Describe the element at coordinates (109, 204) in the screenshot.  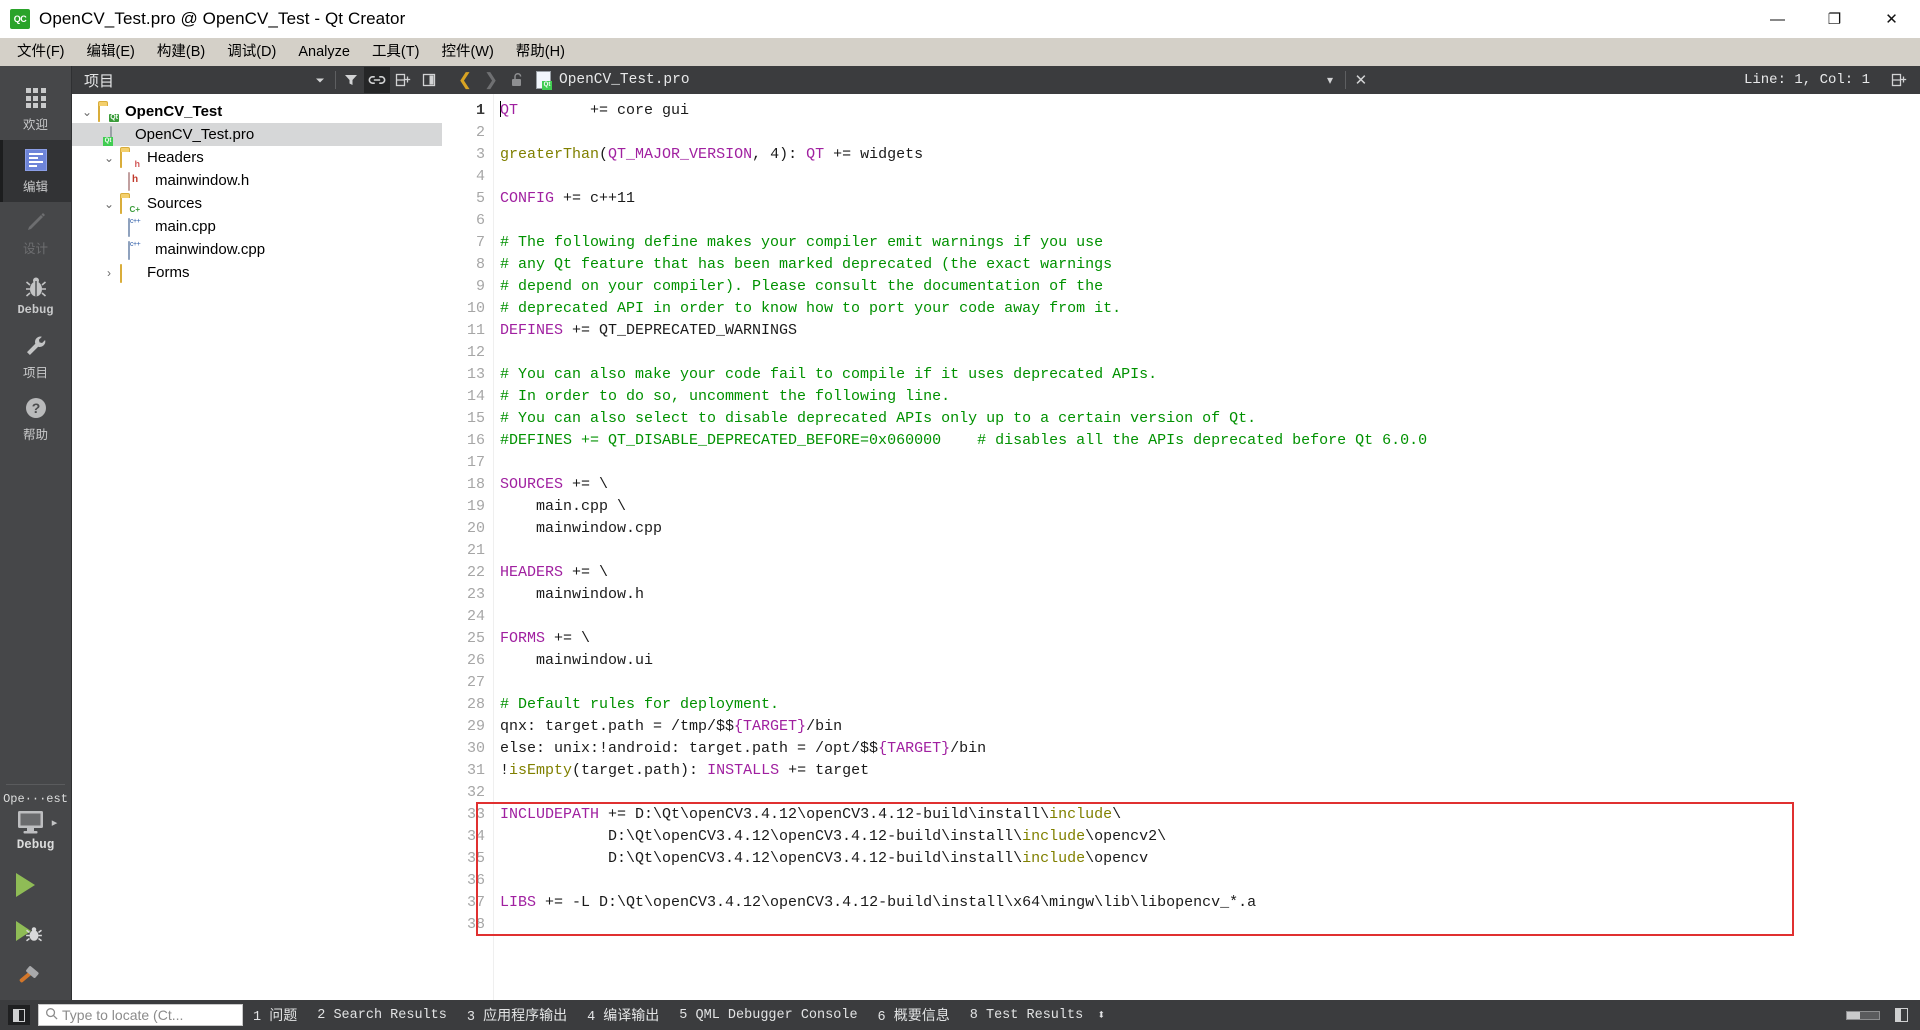
I see `chevron-down-icon-sources: ⌄` at that location.